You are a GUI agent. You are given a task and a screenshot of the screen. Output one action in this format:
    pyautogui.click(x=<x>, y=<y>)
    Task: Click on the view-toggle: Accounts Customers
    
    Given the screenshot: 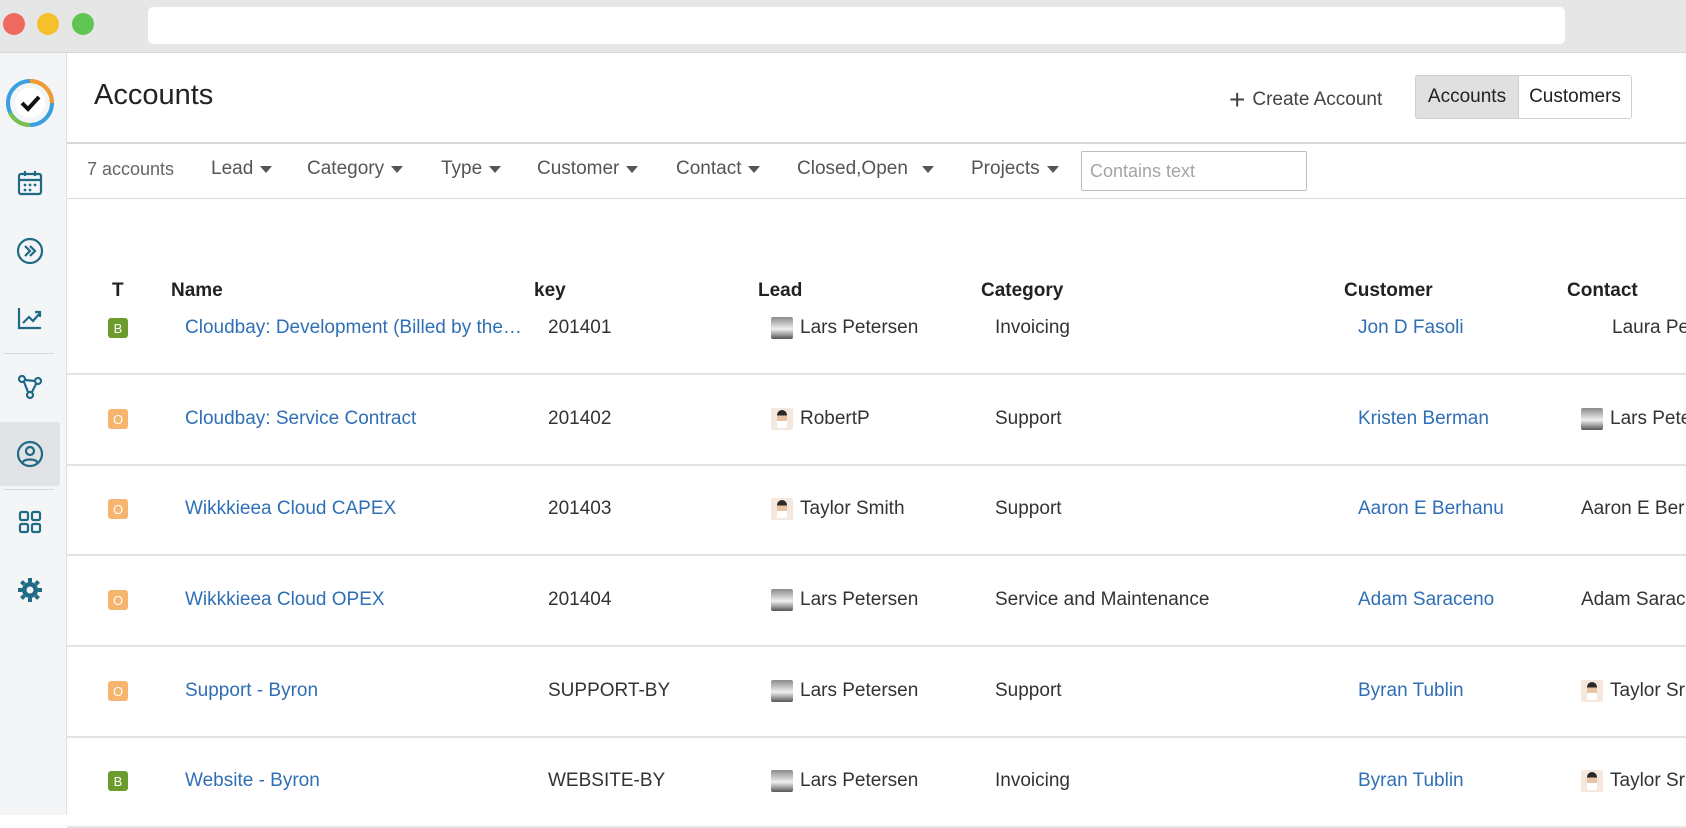 What is the action you would take?
    pyautogui.click(x=1523, y=97)
    